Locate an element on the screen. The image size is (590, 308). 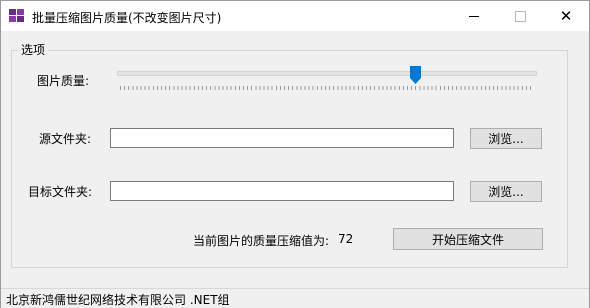
app-icon is located at coordinates (16, 15).